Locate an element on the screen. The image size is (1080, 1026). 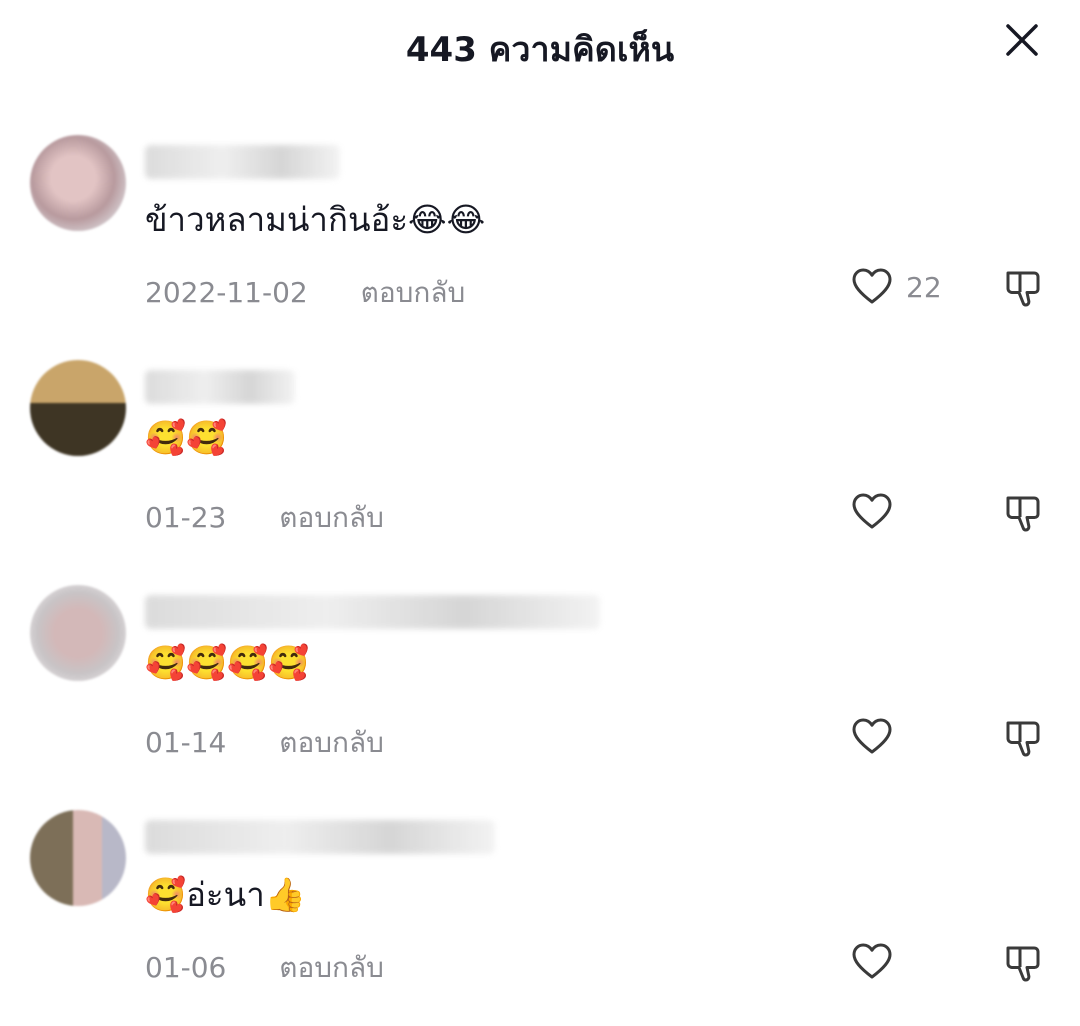
comments-header: 443 ความคิดเห็น is located at coordinates (540, 45).